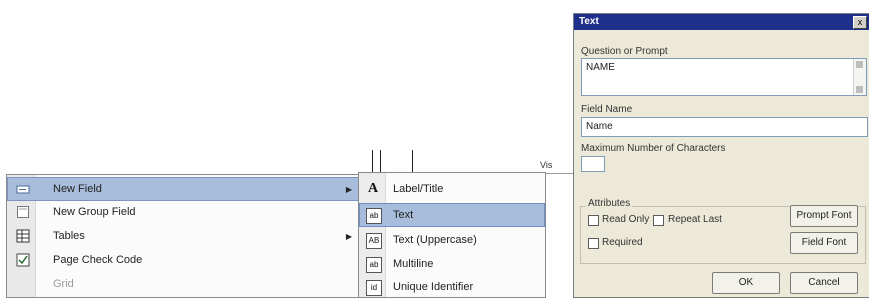  Describe the element at coordinates (859, 64) in the screenshot. I see `scroll-up-icon` at that location.